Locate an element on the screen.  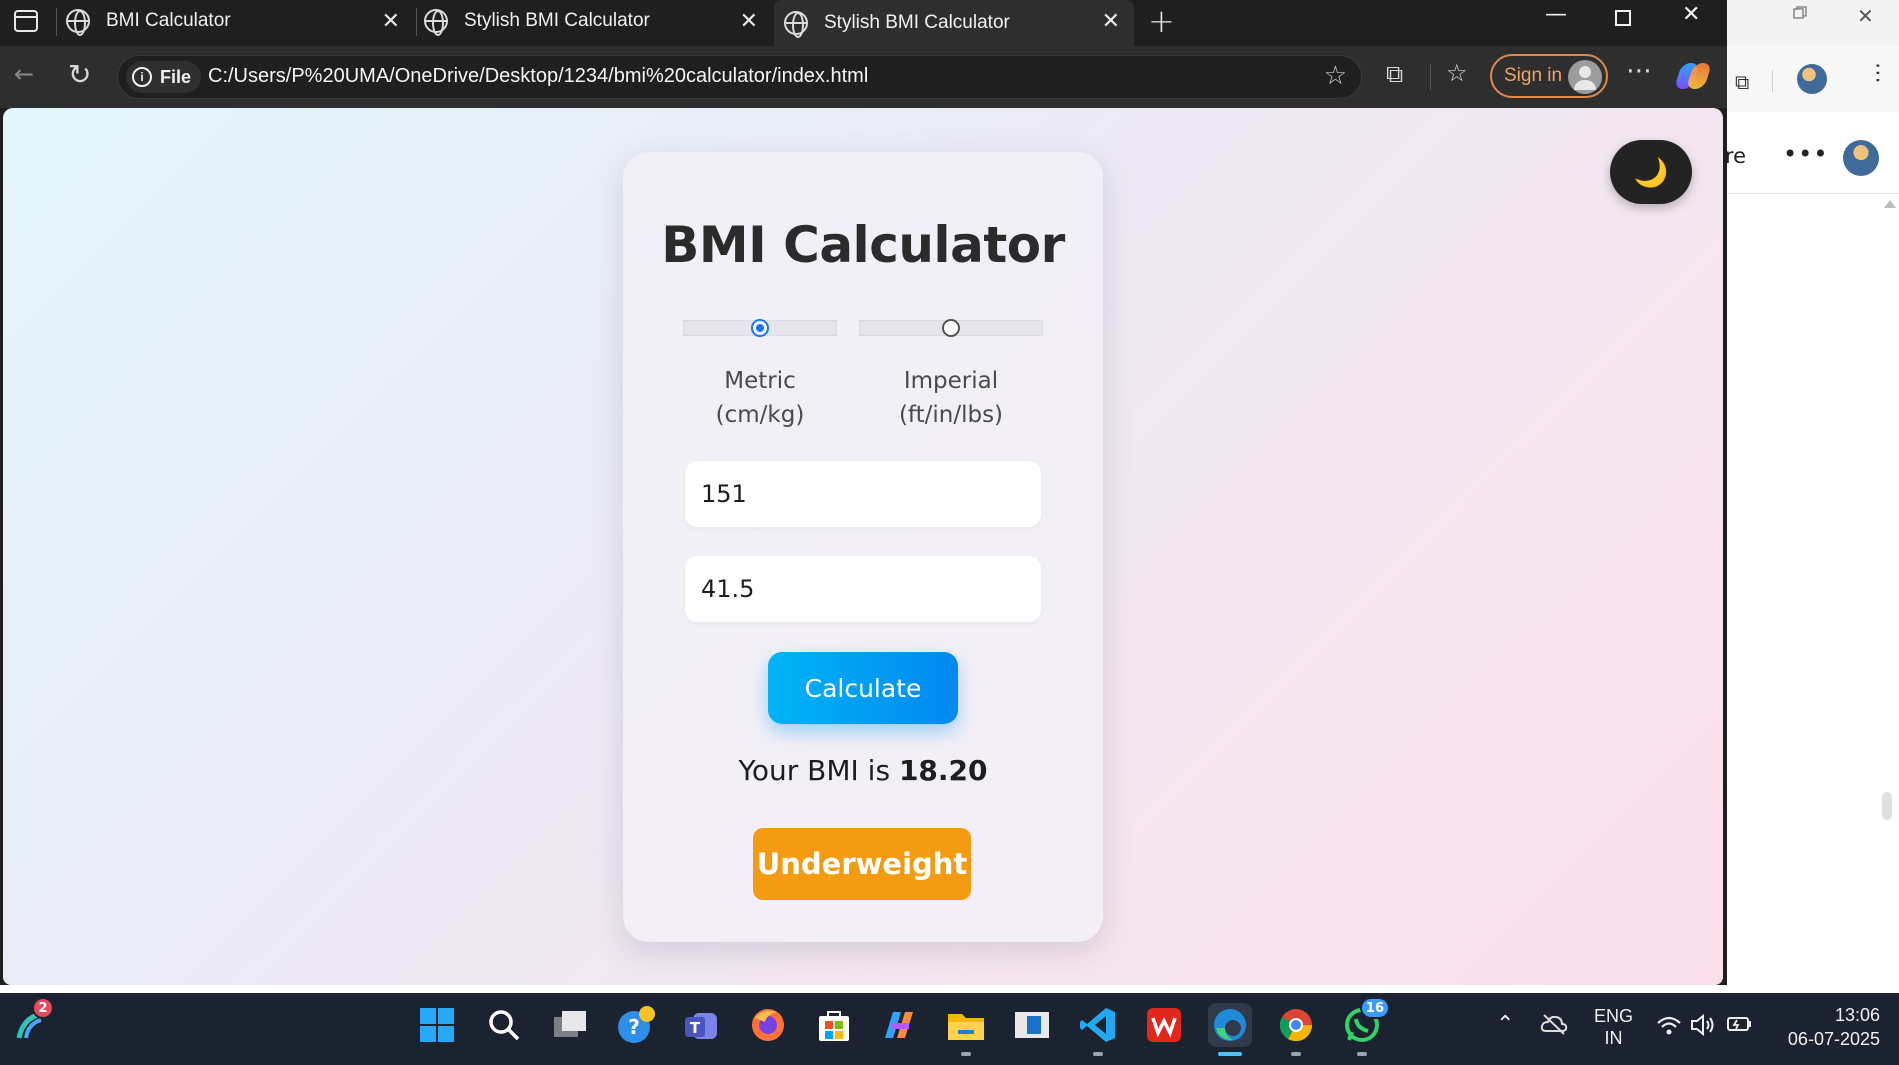
svg-text: T is located at coordinates (695, 1028).